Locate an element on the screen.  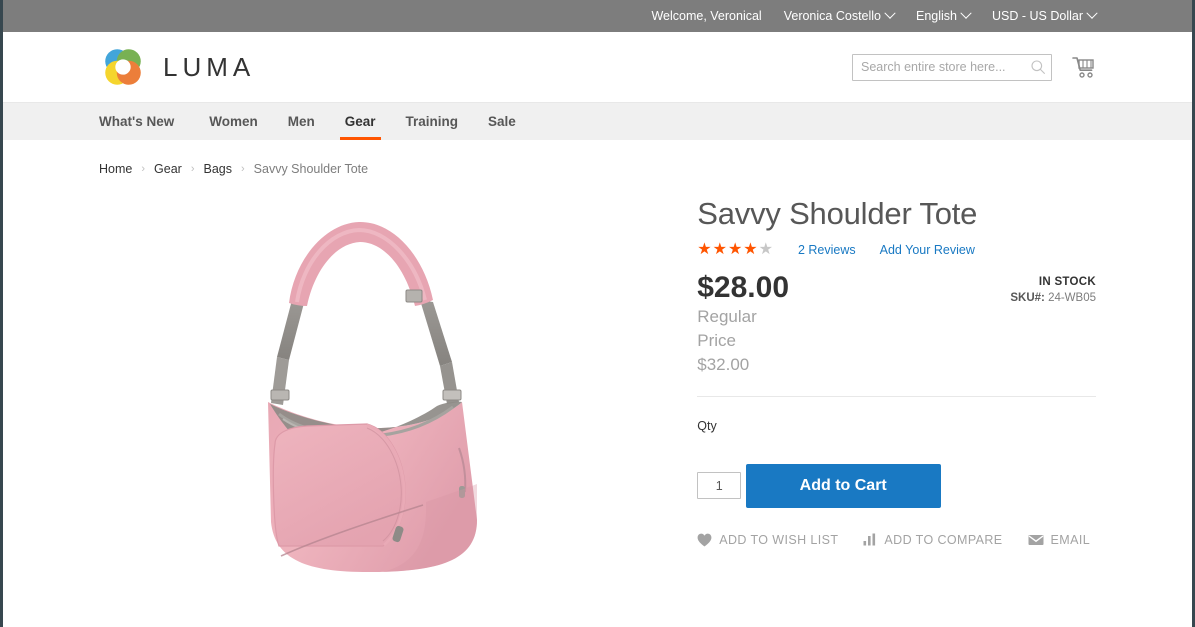
search-box is located at coordinates (952, 67).